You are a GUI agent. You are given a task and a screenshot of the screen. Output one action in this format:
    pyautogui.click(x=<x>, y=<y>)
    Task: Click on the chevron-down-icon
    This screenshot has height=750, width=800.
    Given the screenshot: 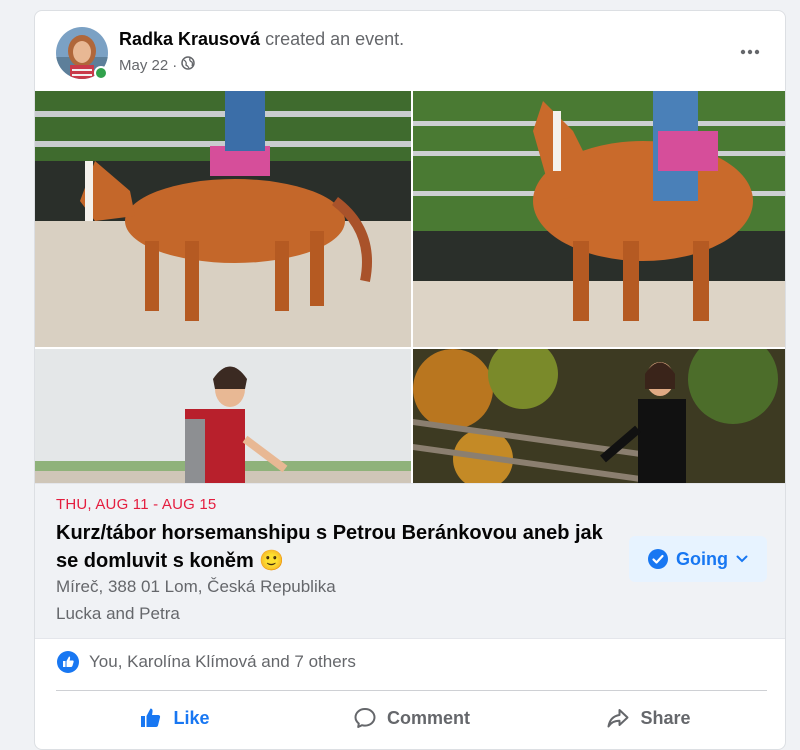 What is the action you would take?
    pyautogui.click(x=742, y=559)
    